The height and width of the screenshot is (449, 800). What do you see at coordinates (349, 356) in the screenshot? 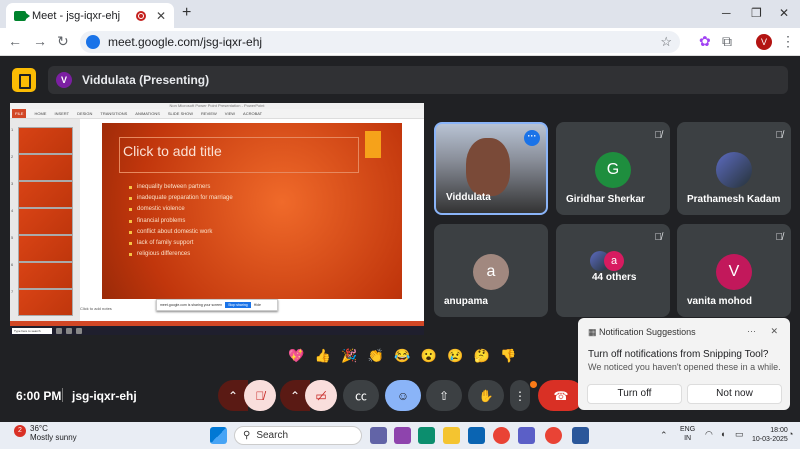
I see `reaction-emoji: 🎉` at bounding box center [349, 356].